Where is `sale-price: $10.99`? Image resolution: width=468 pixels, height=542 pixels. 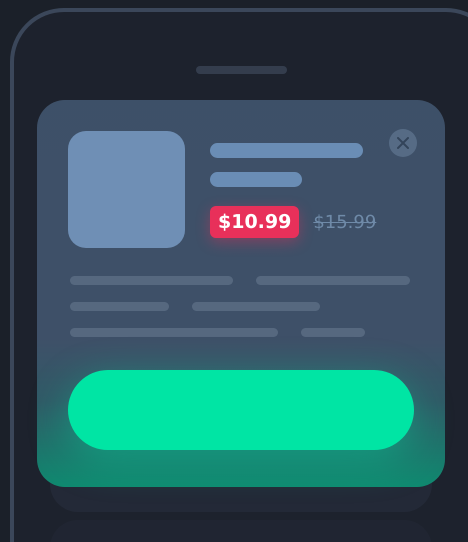
sale-price: $10.99 is located at coordinates (255, 222).